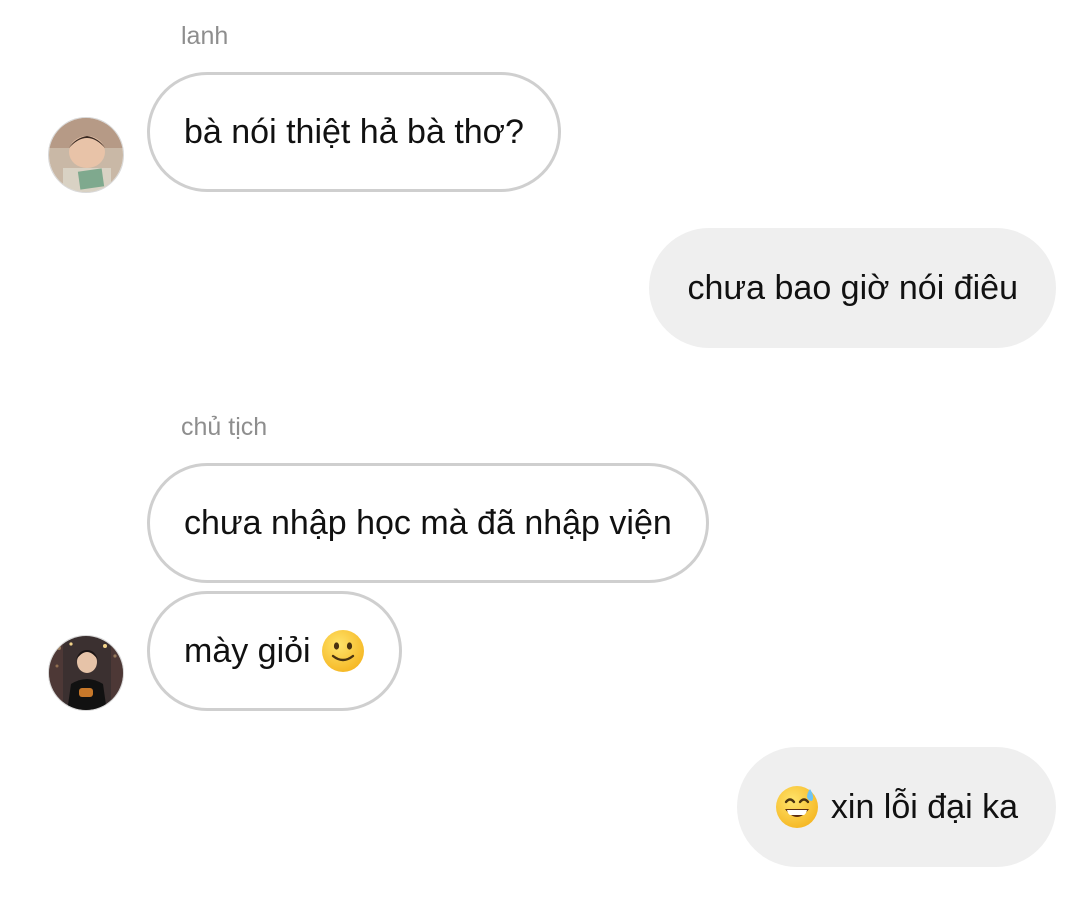 The height and width of the screenshot is (899, 1080). I want to click on message-text: mày giỏi, so click(247, 651).